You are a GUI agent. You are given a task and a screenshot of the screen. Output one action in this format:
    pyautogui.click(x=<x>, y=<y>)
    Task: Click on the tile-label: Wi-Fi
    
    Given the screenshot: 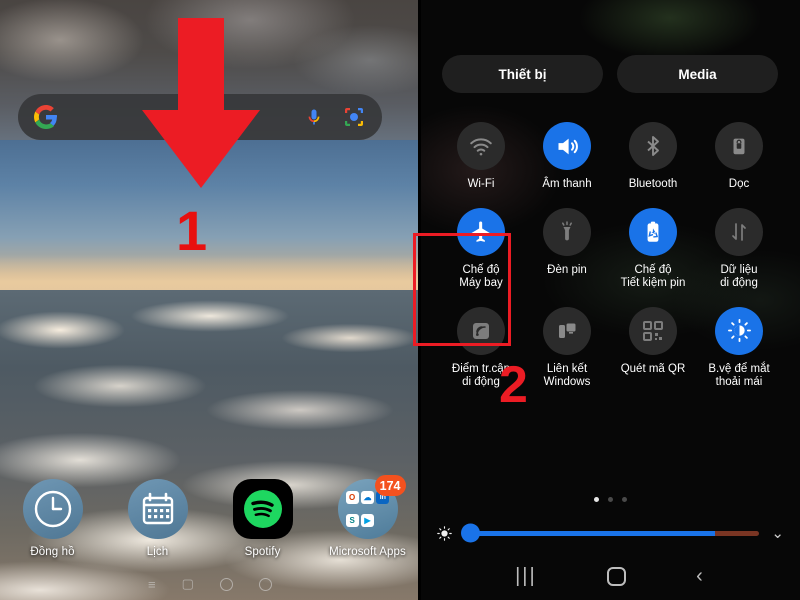 What is the action you would take?
    pyautogui.click(x=481, y=184)
    